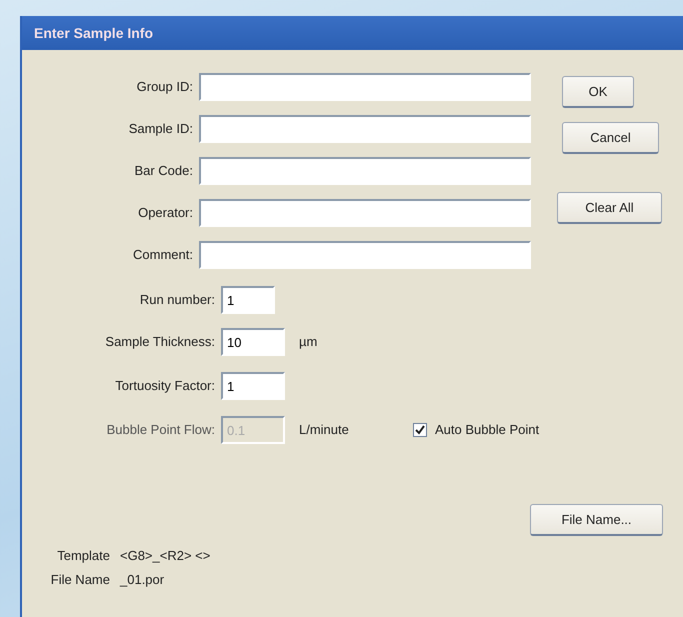  Describe the element at coordinates (324, 430) in the screenshot. I see `unit-label: L/minute` at that location.